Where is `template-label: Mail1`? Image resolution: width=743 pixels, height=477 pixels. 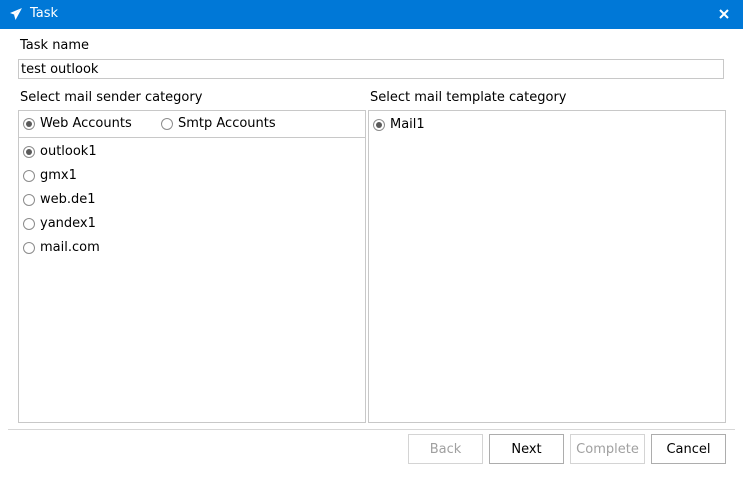
template-label: Mail1 is located at coordinates (407, 124).